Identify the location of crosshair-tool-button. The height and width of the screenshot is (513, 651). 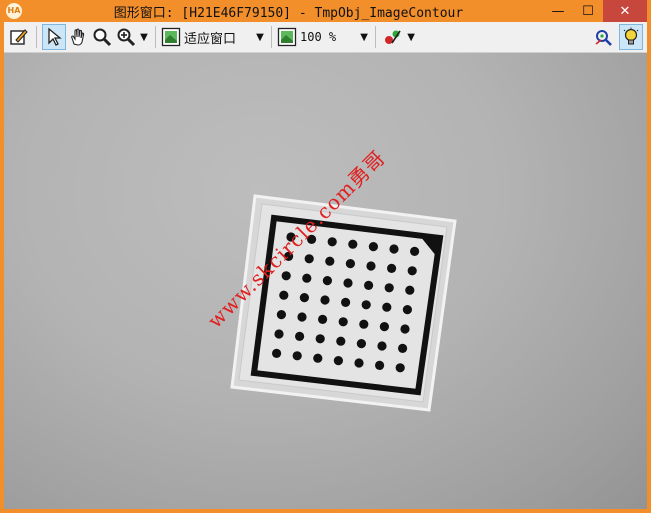
(603, 37).